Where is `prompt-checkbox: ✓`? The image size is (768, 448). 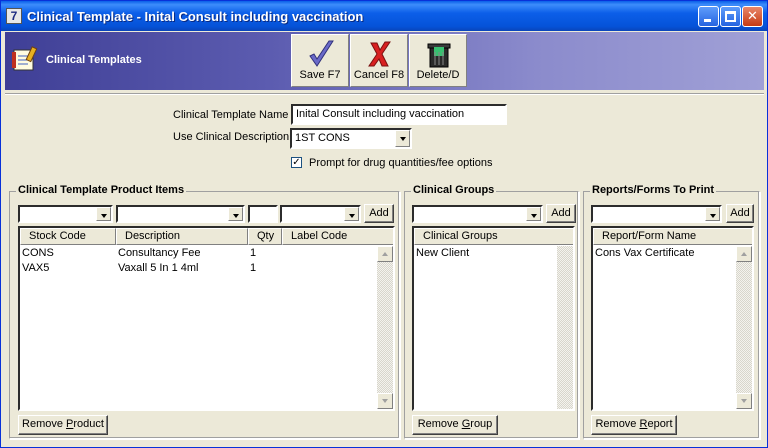 prompt-checkbox: ✓ is located at coordinates (296, 162).